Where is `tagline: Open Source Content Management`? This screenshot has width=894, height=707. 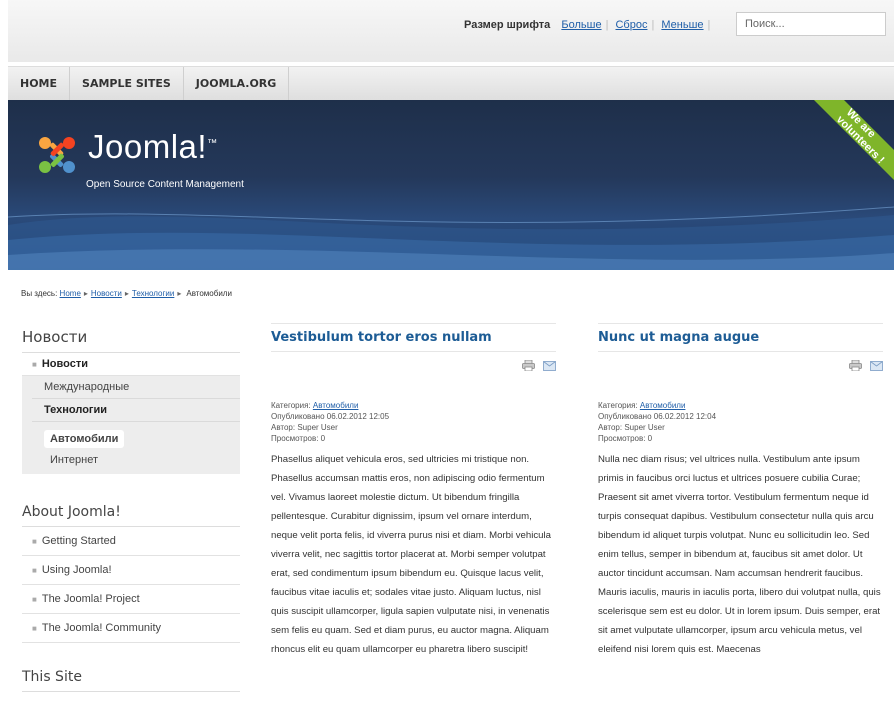
tagline: Open Source Content Management is located at coordinates (165, 184).